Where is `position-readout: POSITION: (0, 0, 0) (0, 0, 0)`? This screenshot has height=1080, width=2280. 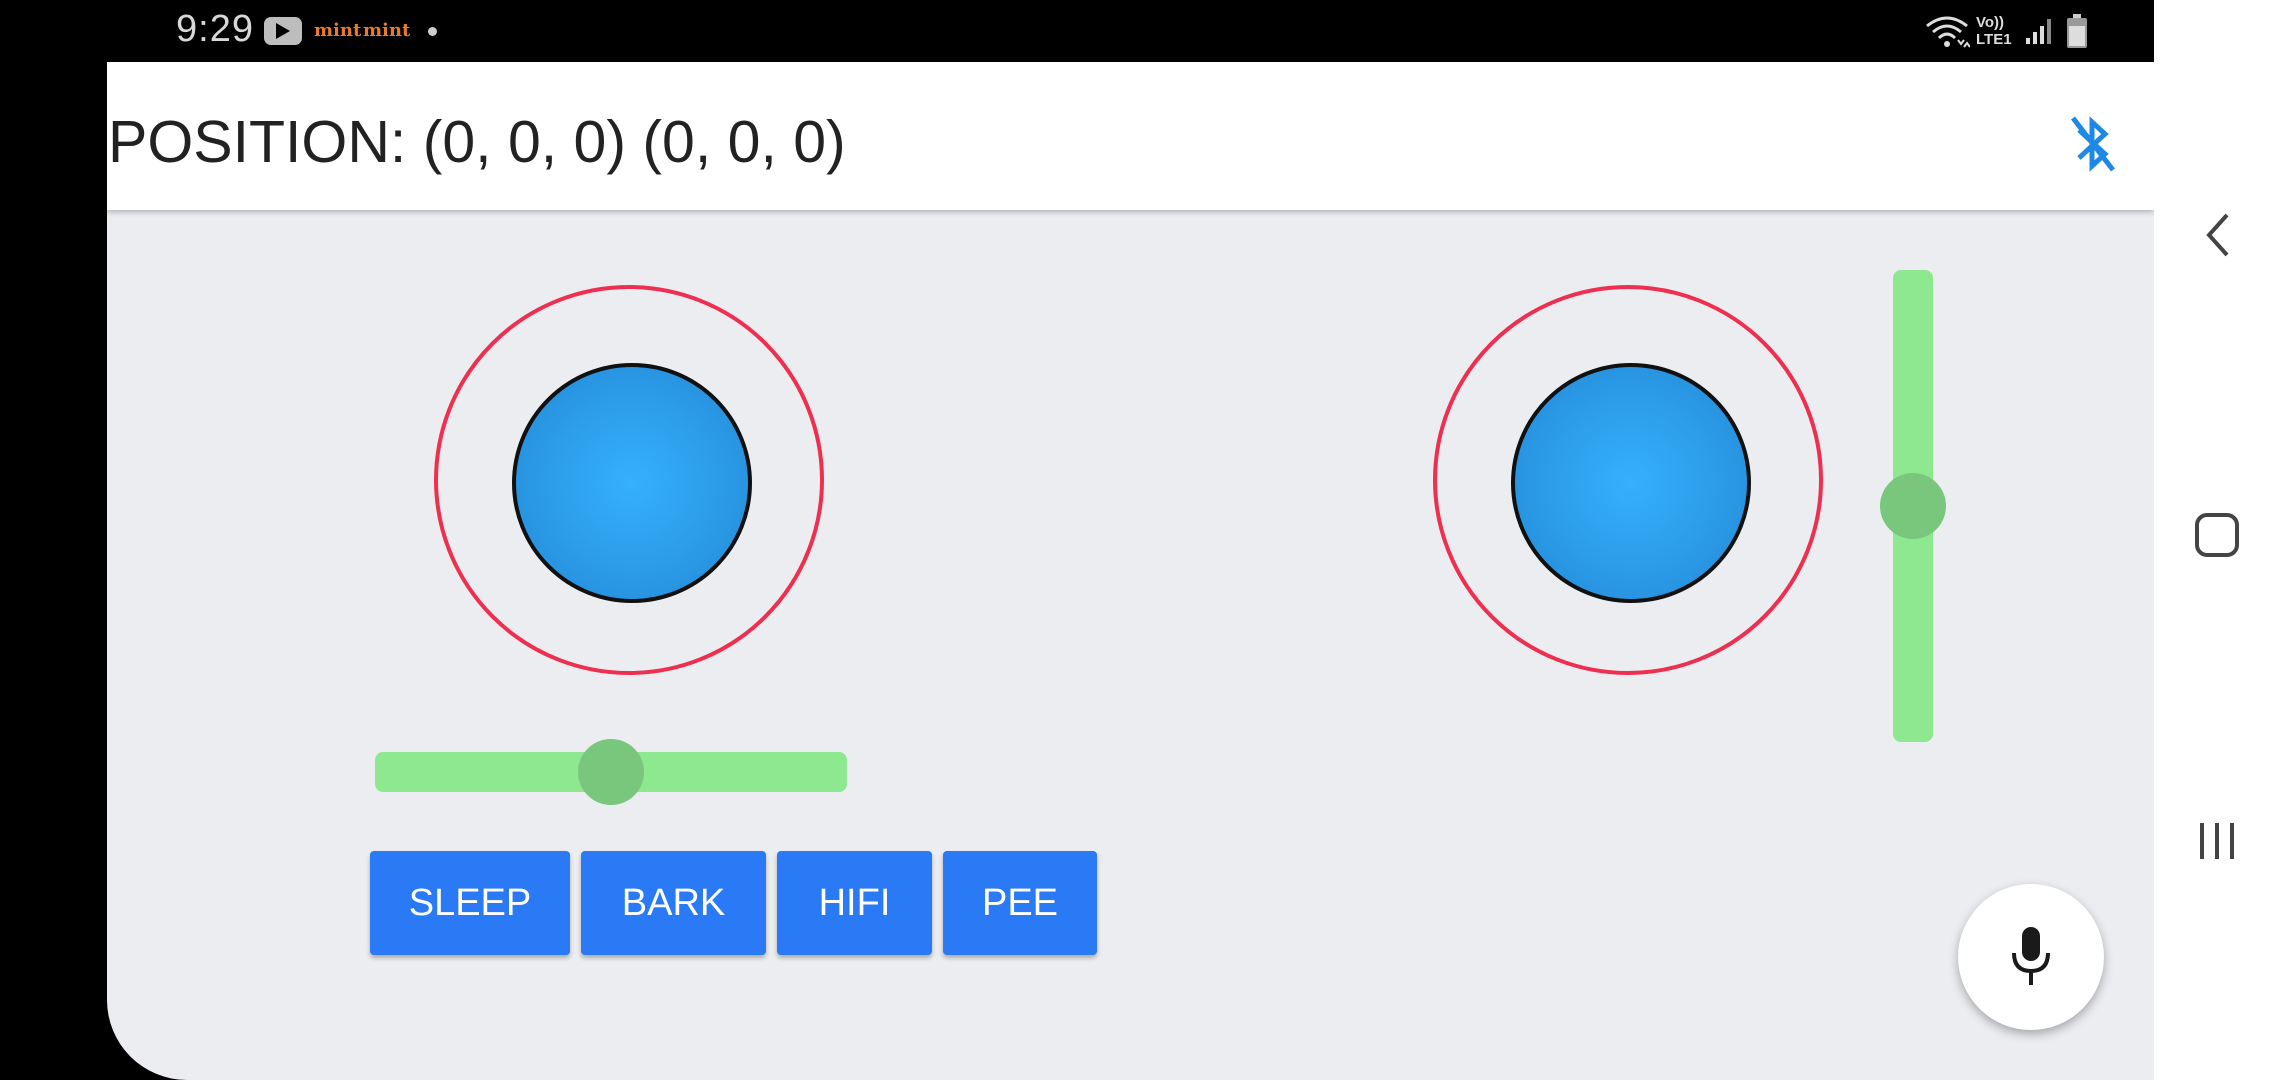
position-readout: POSITION: (0, 0, 0) (0, 0, 0) is located at coordinates (477, 142).